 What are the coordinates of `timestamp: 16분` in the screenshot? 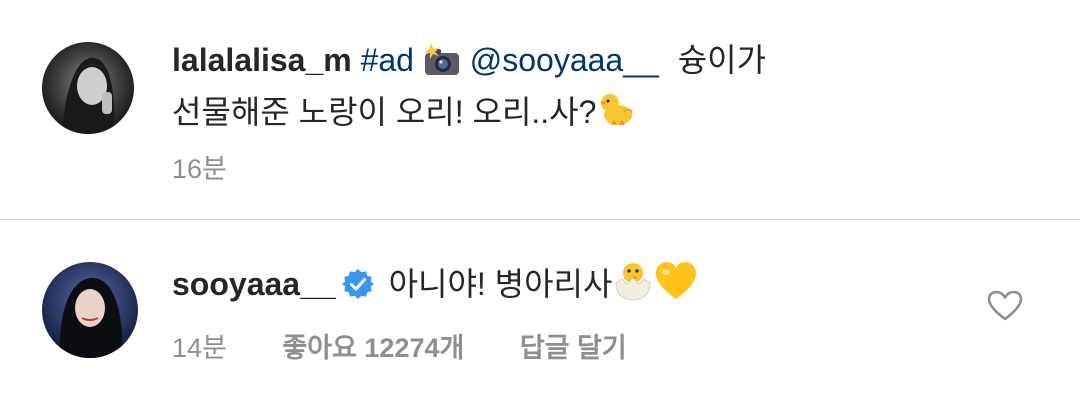 It's located at (199, 169).